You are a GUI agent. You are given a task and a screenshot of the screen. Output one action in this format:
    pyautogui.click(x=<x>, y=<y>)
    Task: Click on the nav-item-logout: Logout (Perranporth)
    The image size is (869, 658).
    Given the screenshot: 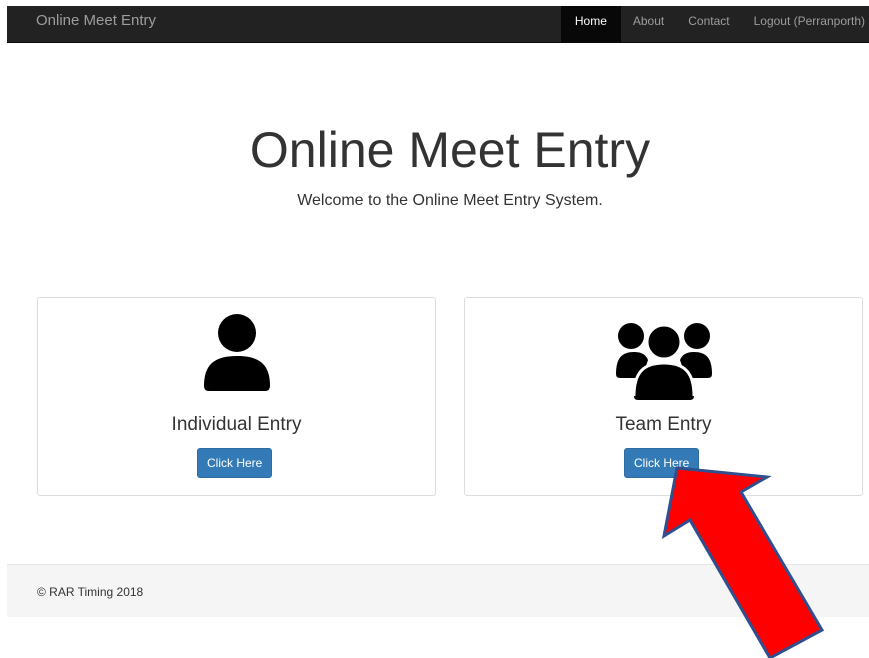 What is the action you would take?
    pyautogui.click(x=805, y=24)
    